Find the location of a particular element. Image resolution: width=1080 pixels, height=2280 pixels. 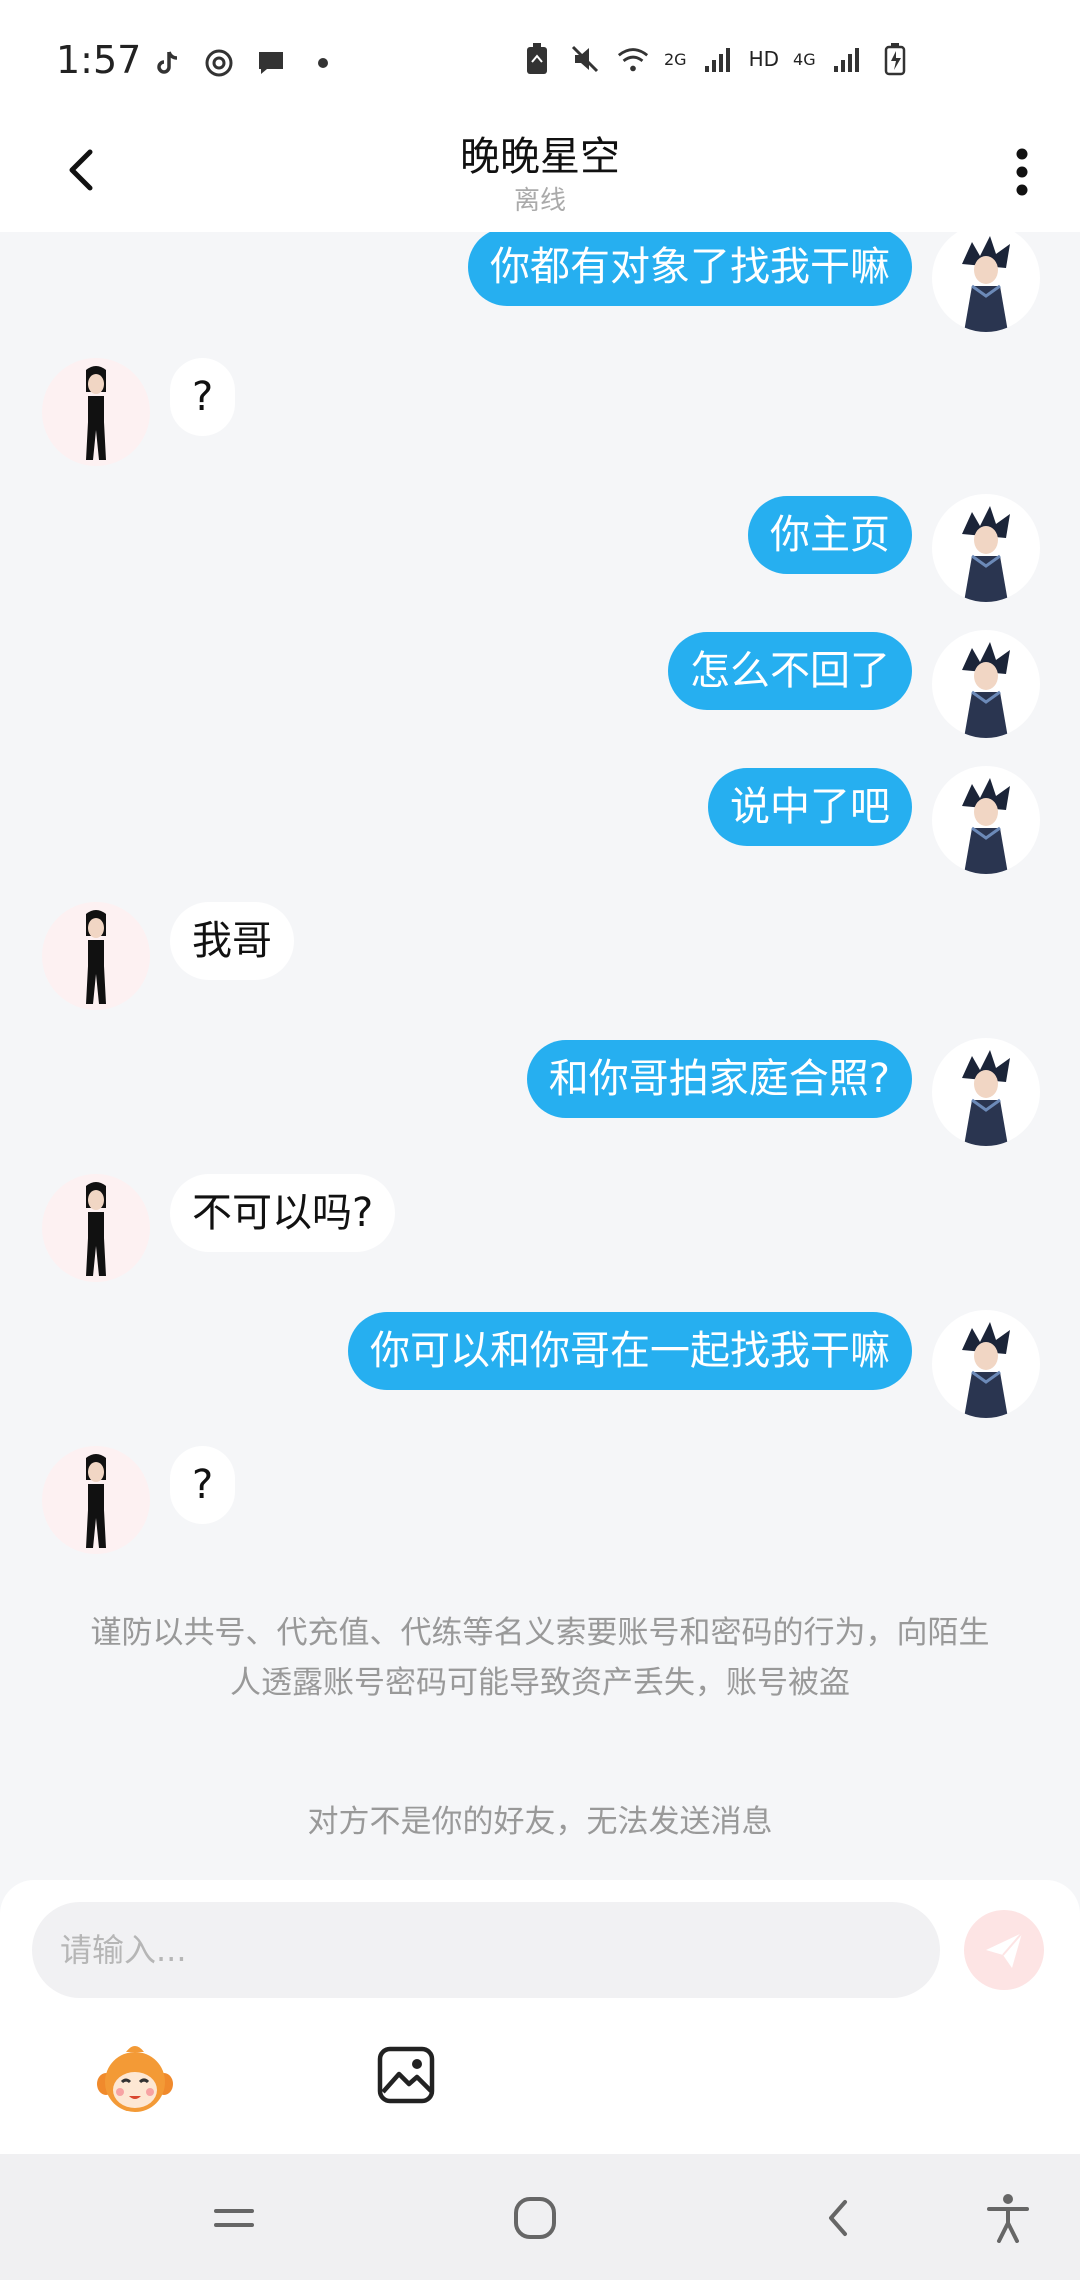

message-bubble-received: 不可以吗? is located at coordinates (283, 1213).